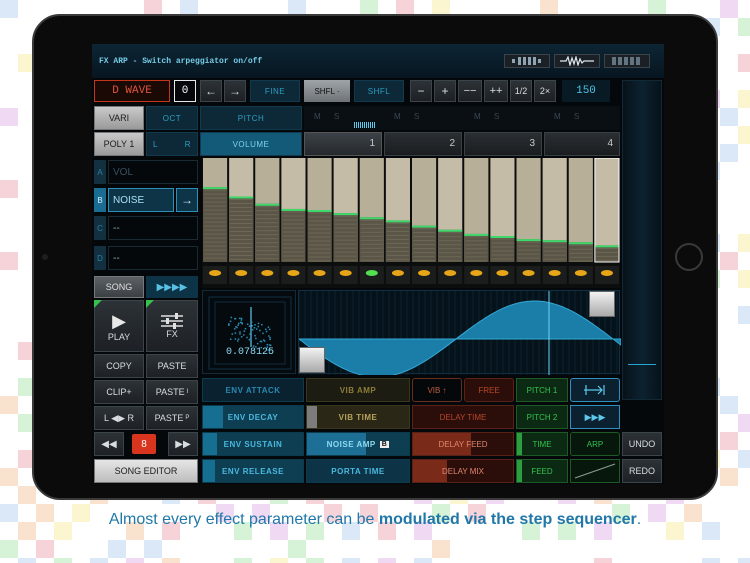 Image resolution: width=750 pixels, height=563 pixels. I want to click on vari-button: VARI, so click(119, 118).